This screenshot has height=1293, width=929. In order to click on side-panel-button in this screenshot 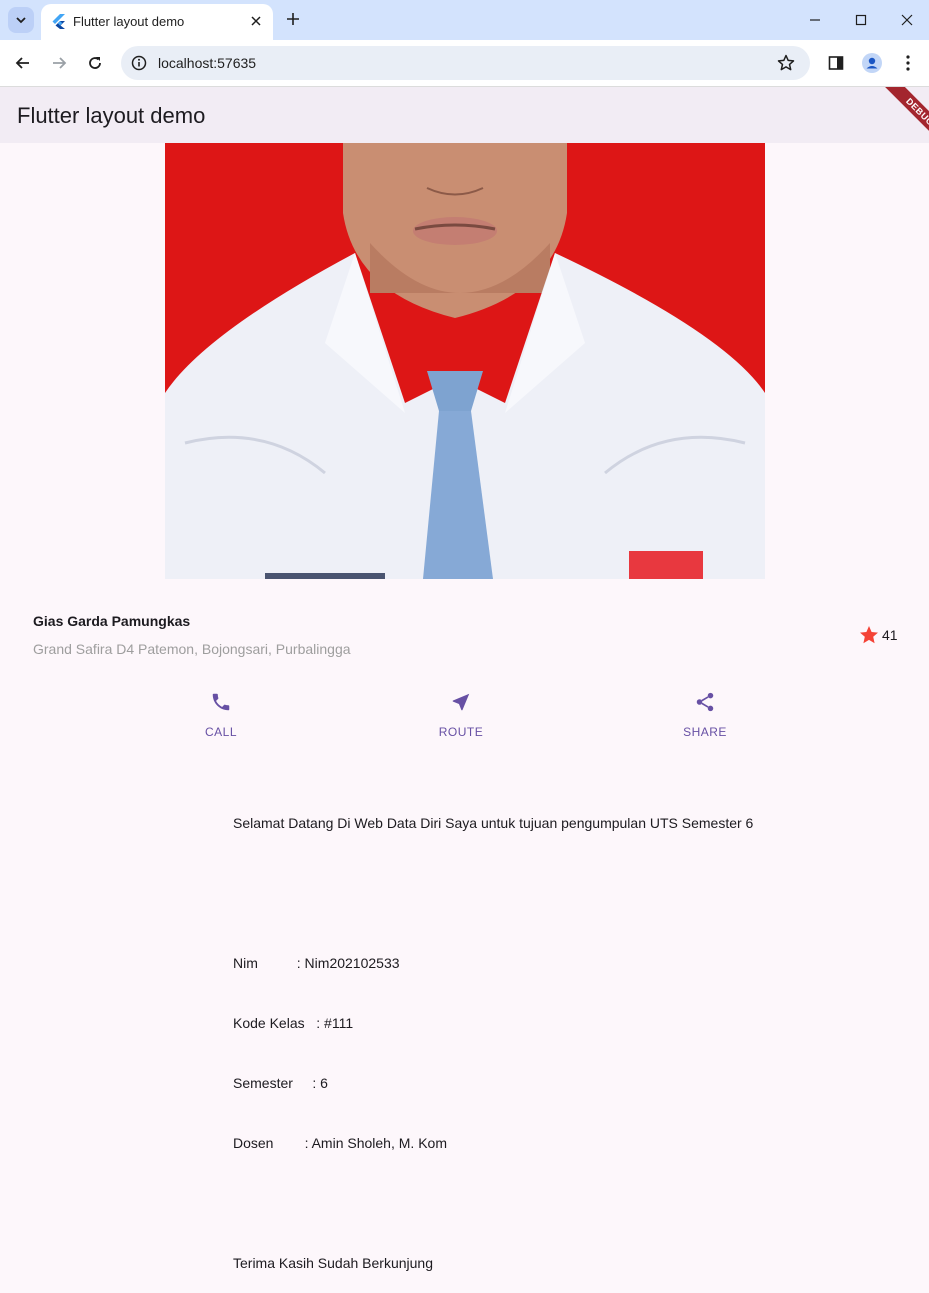, I will do `click(836, 63)`.